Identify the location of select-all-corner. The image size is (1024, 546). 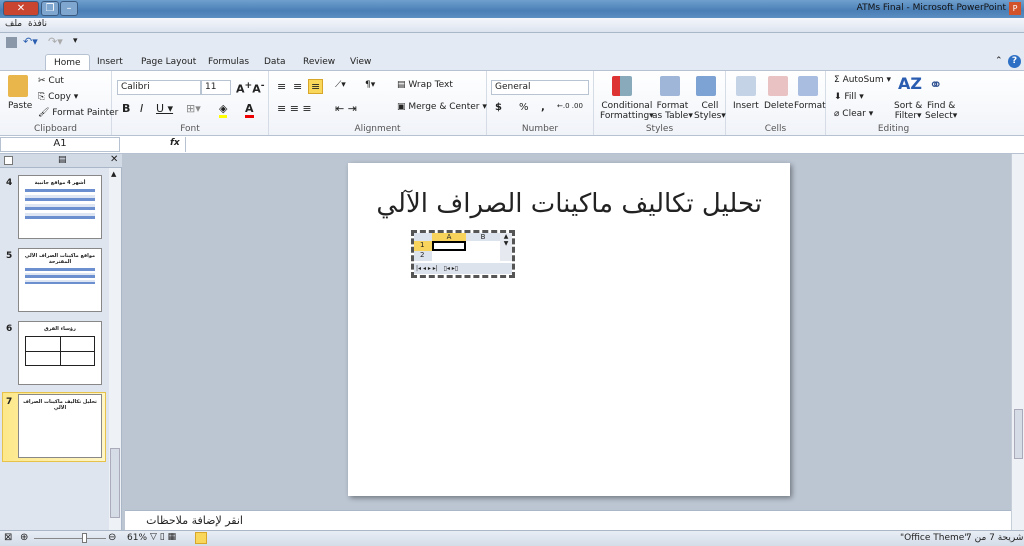
(423, 237).